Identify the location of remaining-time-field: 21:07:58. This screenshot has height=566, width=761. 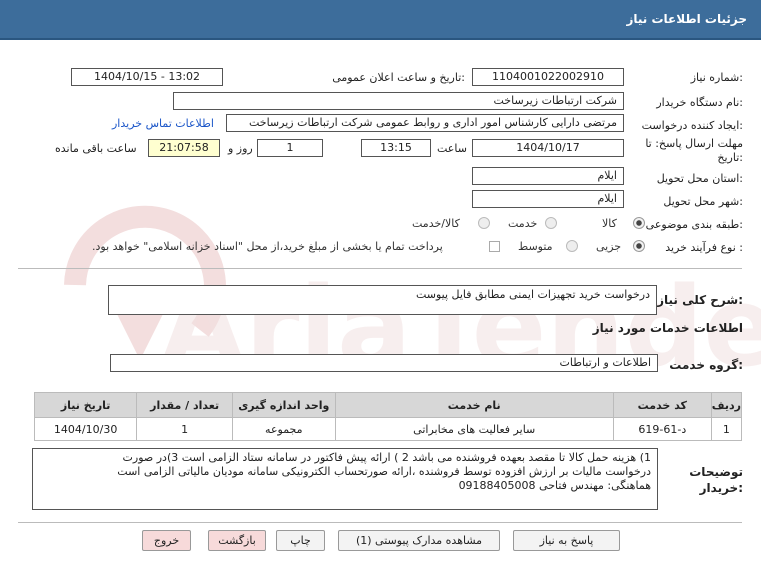
(184, 148).